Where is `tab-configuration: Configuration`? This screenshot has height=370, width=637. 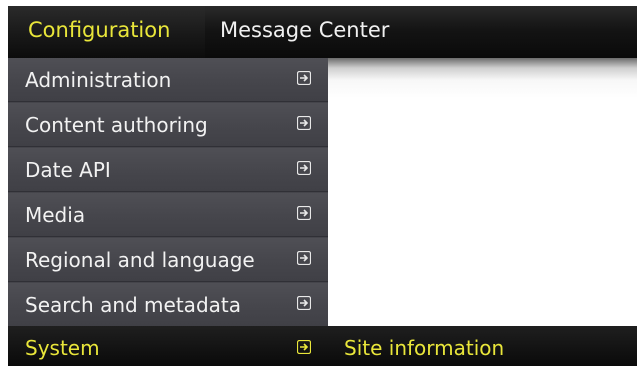
tab-configuration: Configuration is located at coordinates (106, 32).